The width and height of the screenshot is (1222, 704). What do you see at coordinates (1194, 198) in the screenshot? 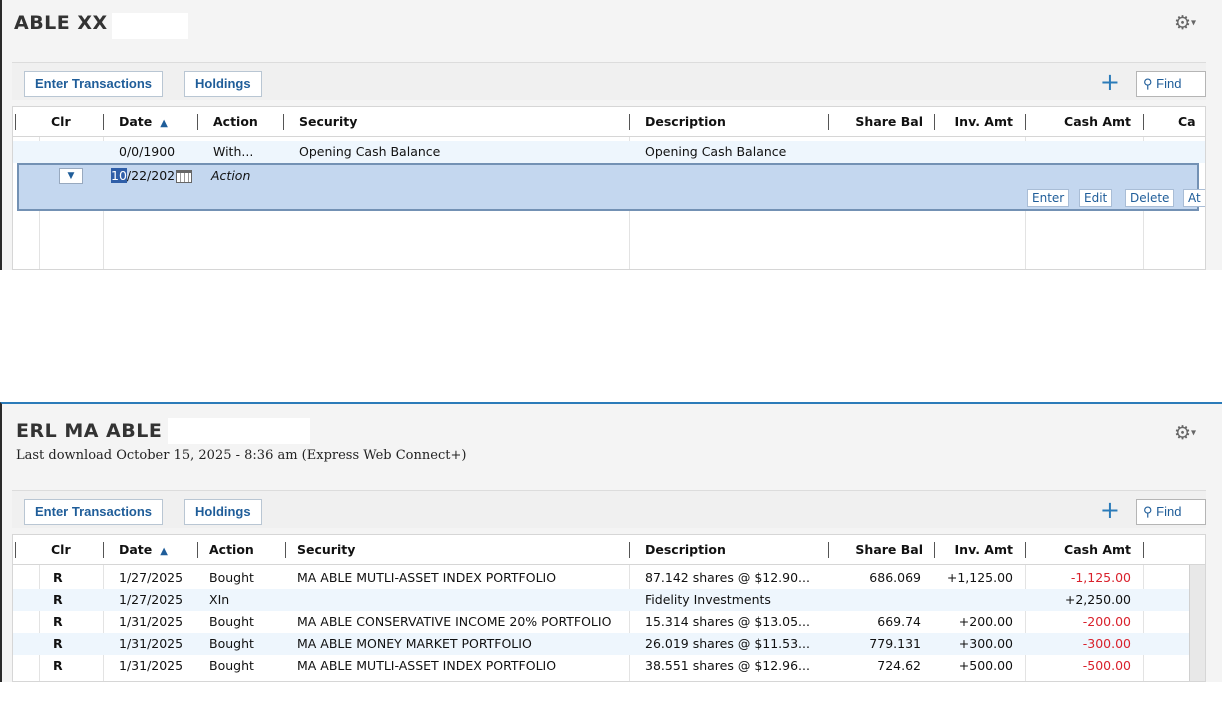
I see `attach-button: At` at bounding box center [1194, 198].